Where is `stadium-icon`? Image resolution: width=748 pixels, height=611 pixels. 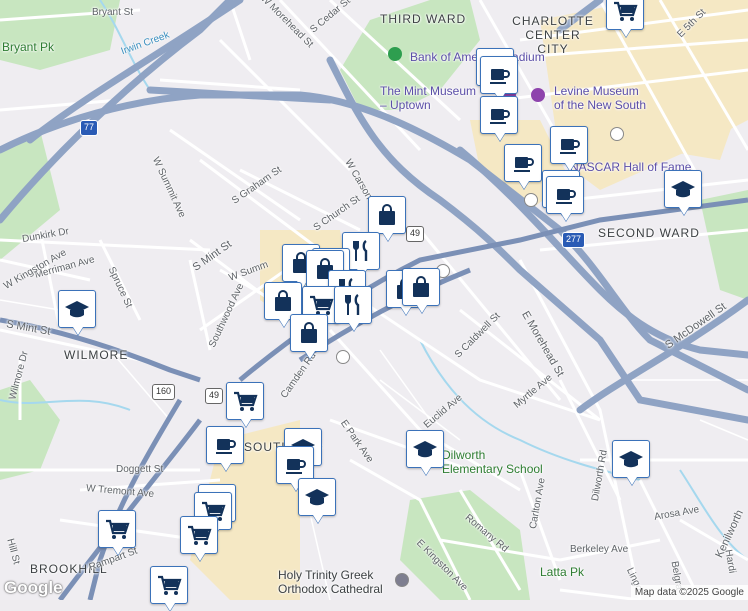
stadium-icon is located at coordinates (395, 54).